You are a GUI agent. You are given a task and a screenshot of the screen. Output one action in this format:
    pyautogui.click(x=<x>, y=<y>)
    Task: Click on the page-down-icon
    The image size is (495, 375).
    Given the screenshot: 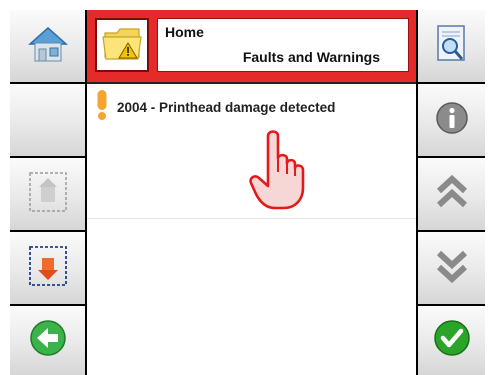 What is the action you would take?
    pyautogui.click(x=48, y=268)
    